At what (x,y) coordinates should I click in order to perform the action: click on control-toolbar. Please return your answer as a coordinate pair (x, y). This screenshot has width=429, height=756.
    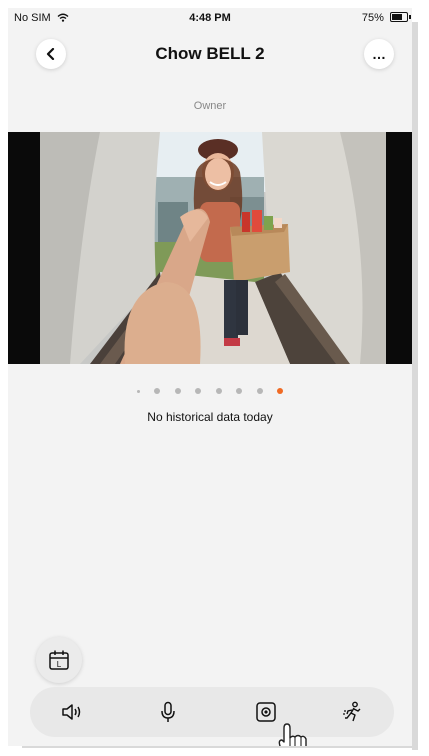
    Looking at the image, I should click on (212, 712).